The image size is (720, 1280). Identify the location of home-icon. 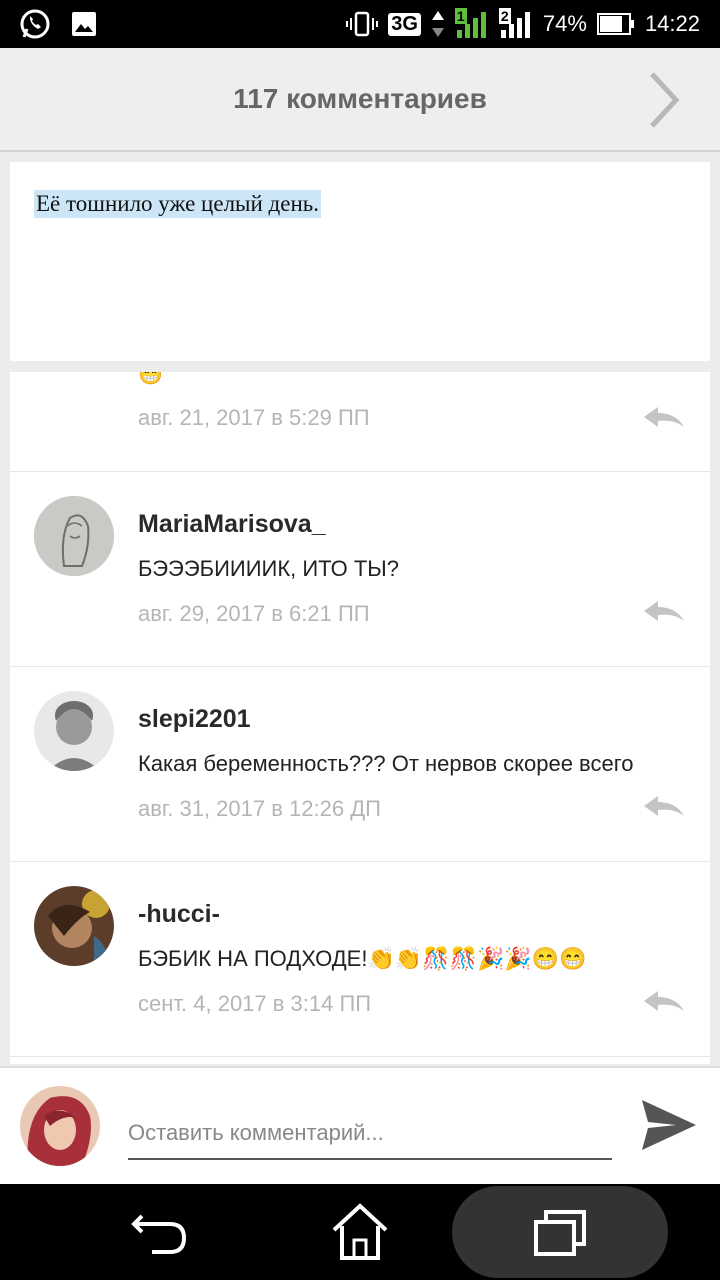
(360, 1232).